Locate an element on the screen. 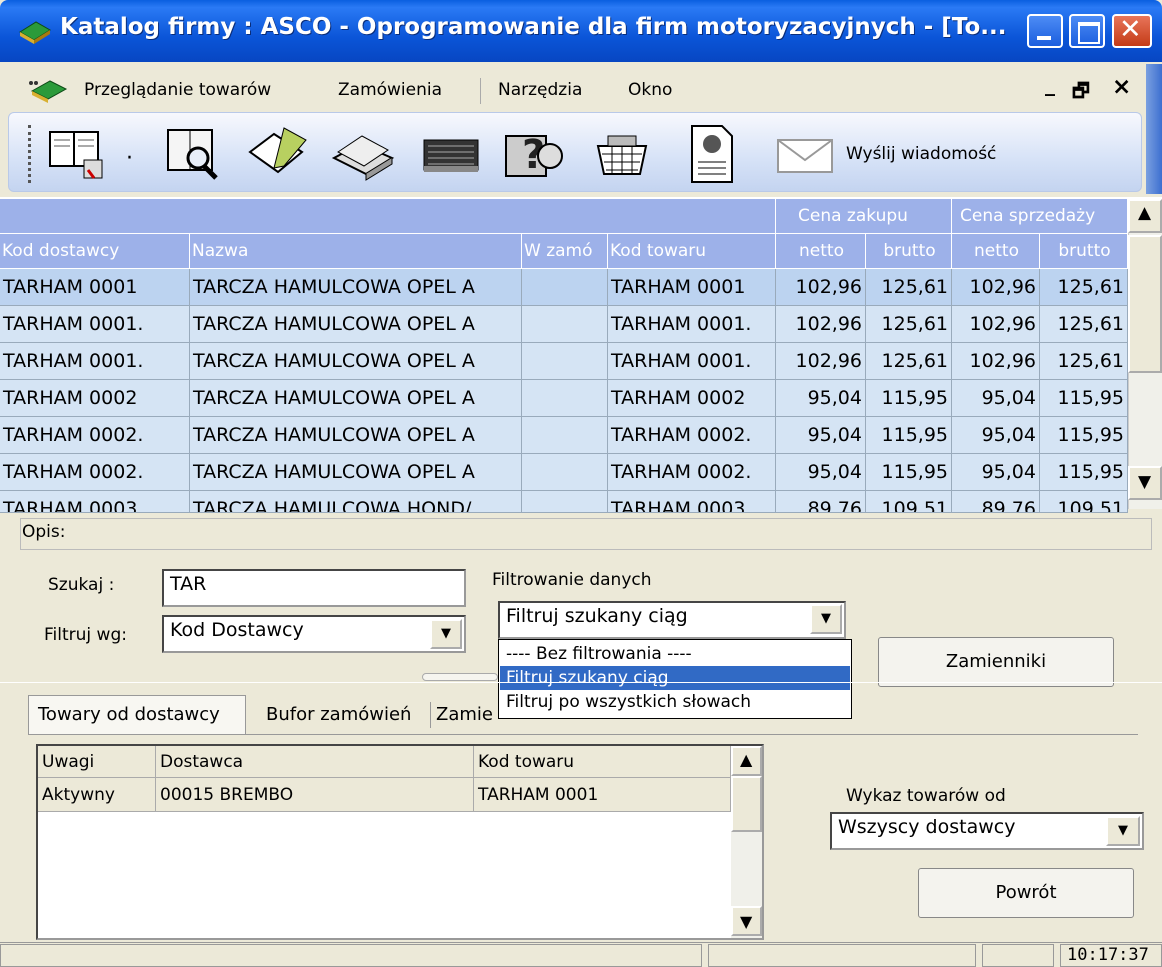 The height and width of the screenshot is (967, 1162). minimize-button is located at coordinates (1045, 31).